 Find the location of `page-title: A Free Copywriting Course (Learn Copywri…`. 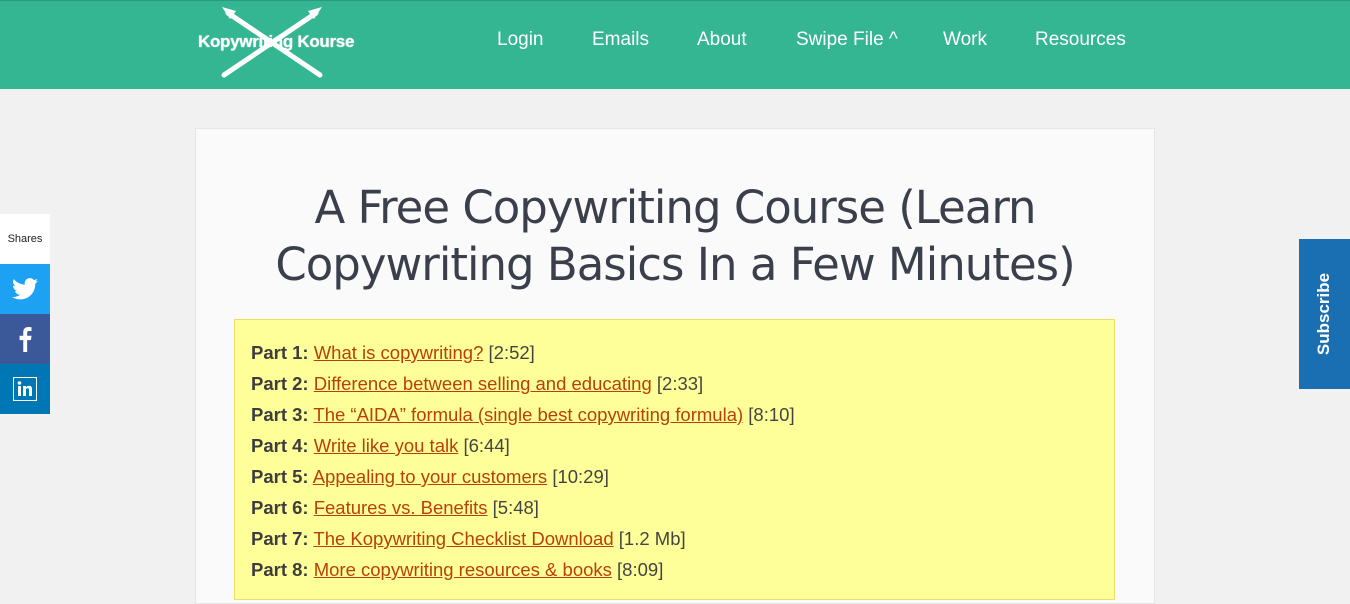

page-title: A Free Copywriting Course (Learn Copywri… is located at coordinates (675, 236).